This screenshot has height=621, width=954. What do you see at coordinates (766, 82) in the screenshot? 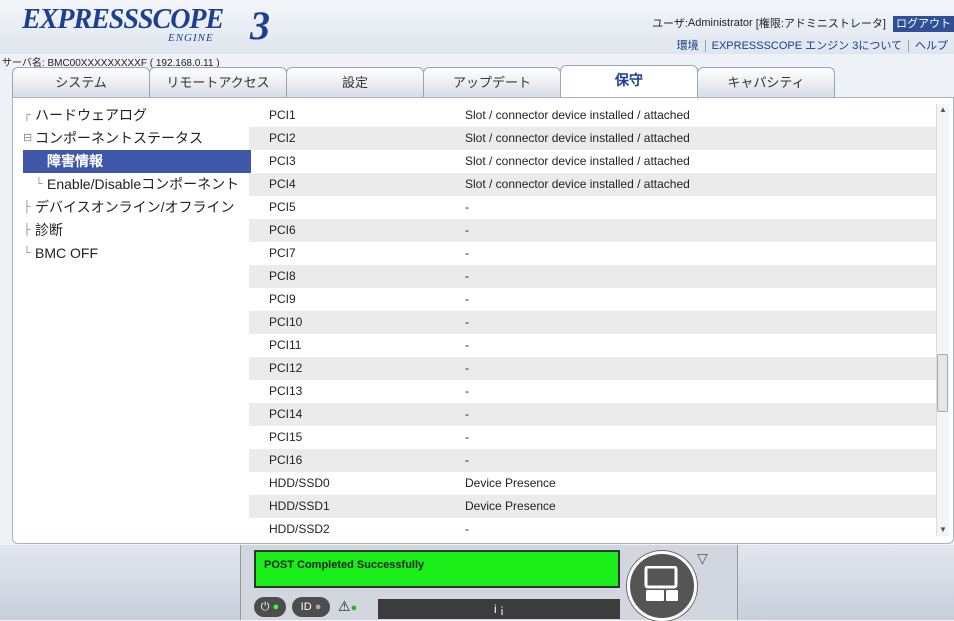
I see `tab-capacity: キャパシティ` at bounding box center [766, 82].